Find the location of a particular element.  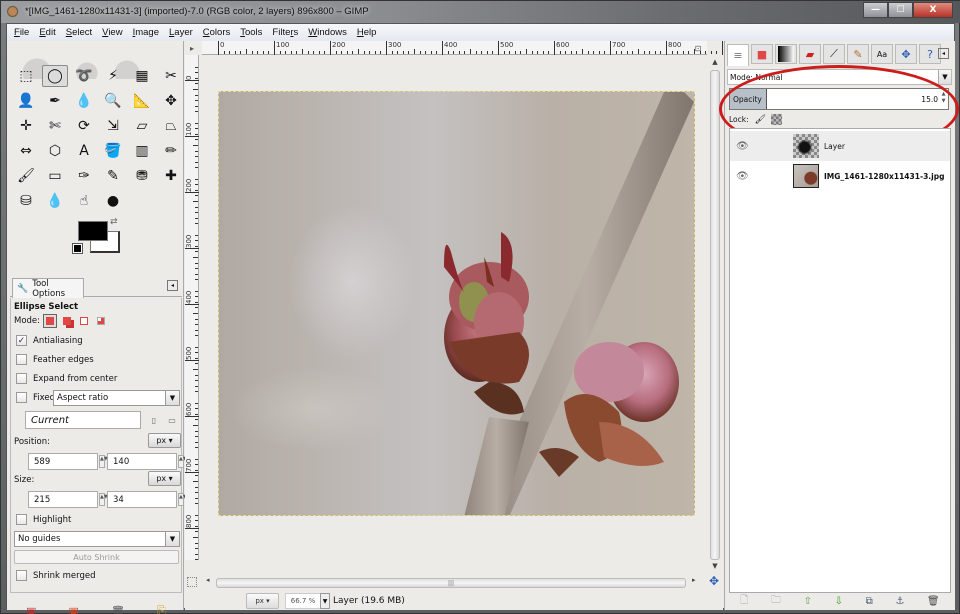

save-options-icon: ▣ is located at coordinates (31, 609).